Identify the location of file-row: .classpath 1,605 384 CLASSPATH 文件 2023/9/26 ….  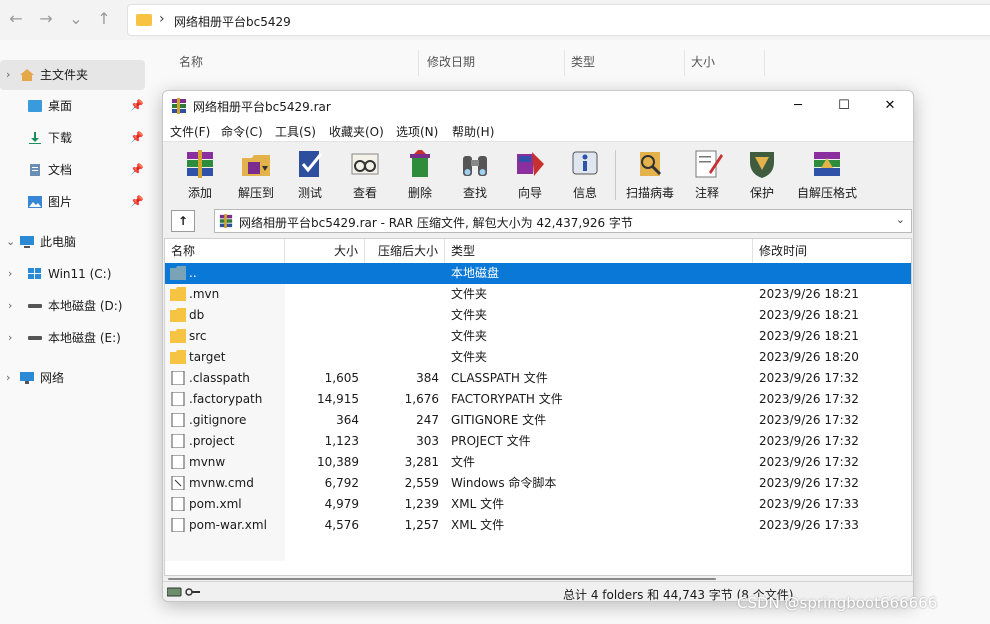
(538, 378).